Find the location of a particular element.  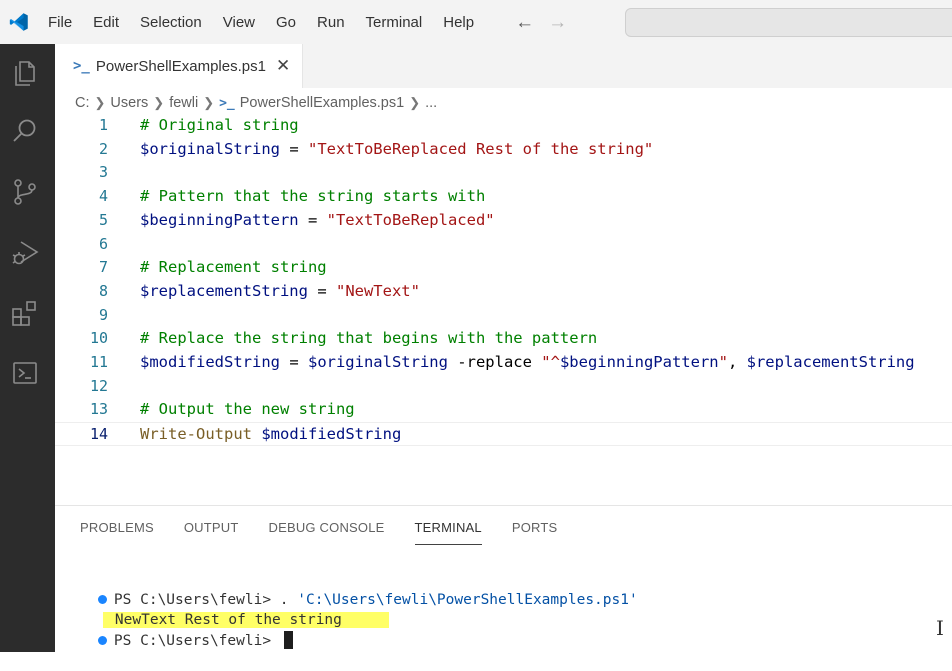

editor-tab-bar: >_ PowerShellExamples.ps1 ✕ is located at coordinates (503, 66).